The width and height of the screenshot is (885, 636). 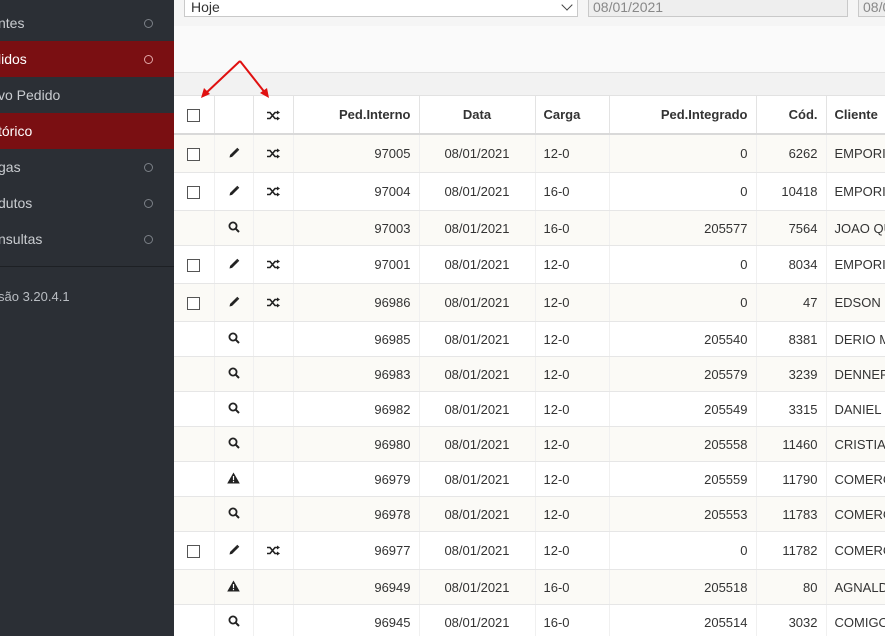 I want to click on sidebar-item: nsultas, so click(x=87, y=239).